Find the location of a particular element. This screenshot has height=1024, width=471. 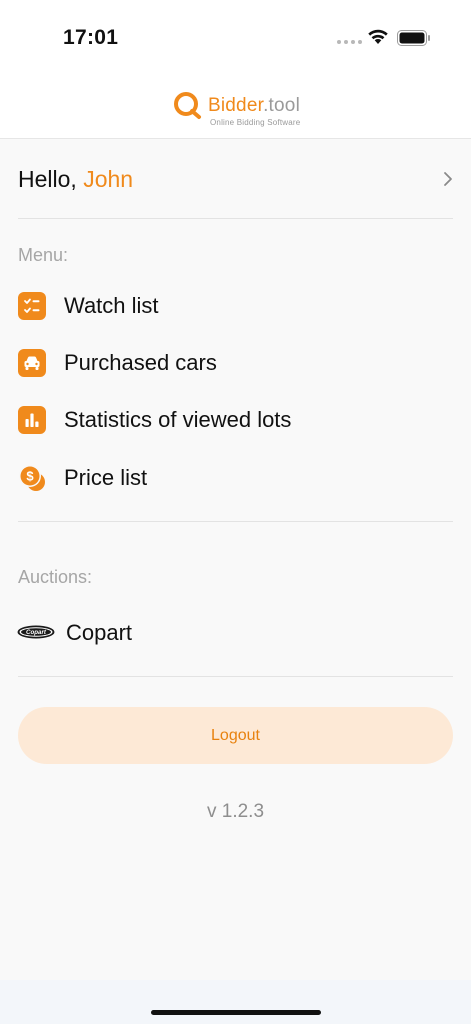

status-bar: 17:01 is located at coordinates (235, 38).